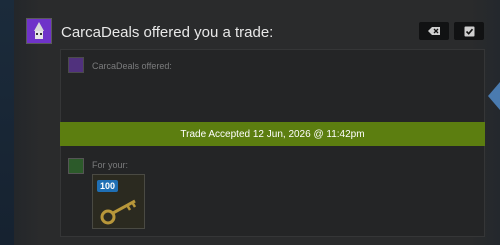  Describe the element at coordinates (110, 165) in the screenshot. I see `for-your-label: For your:` at that location.